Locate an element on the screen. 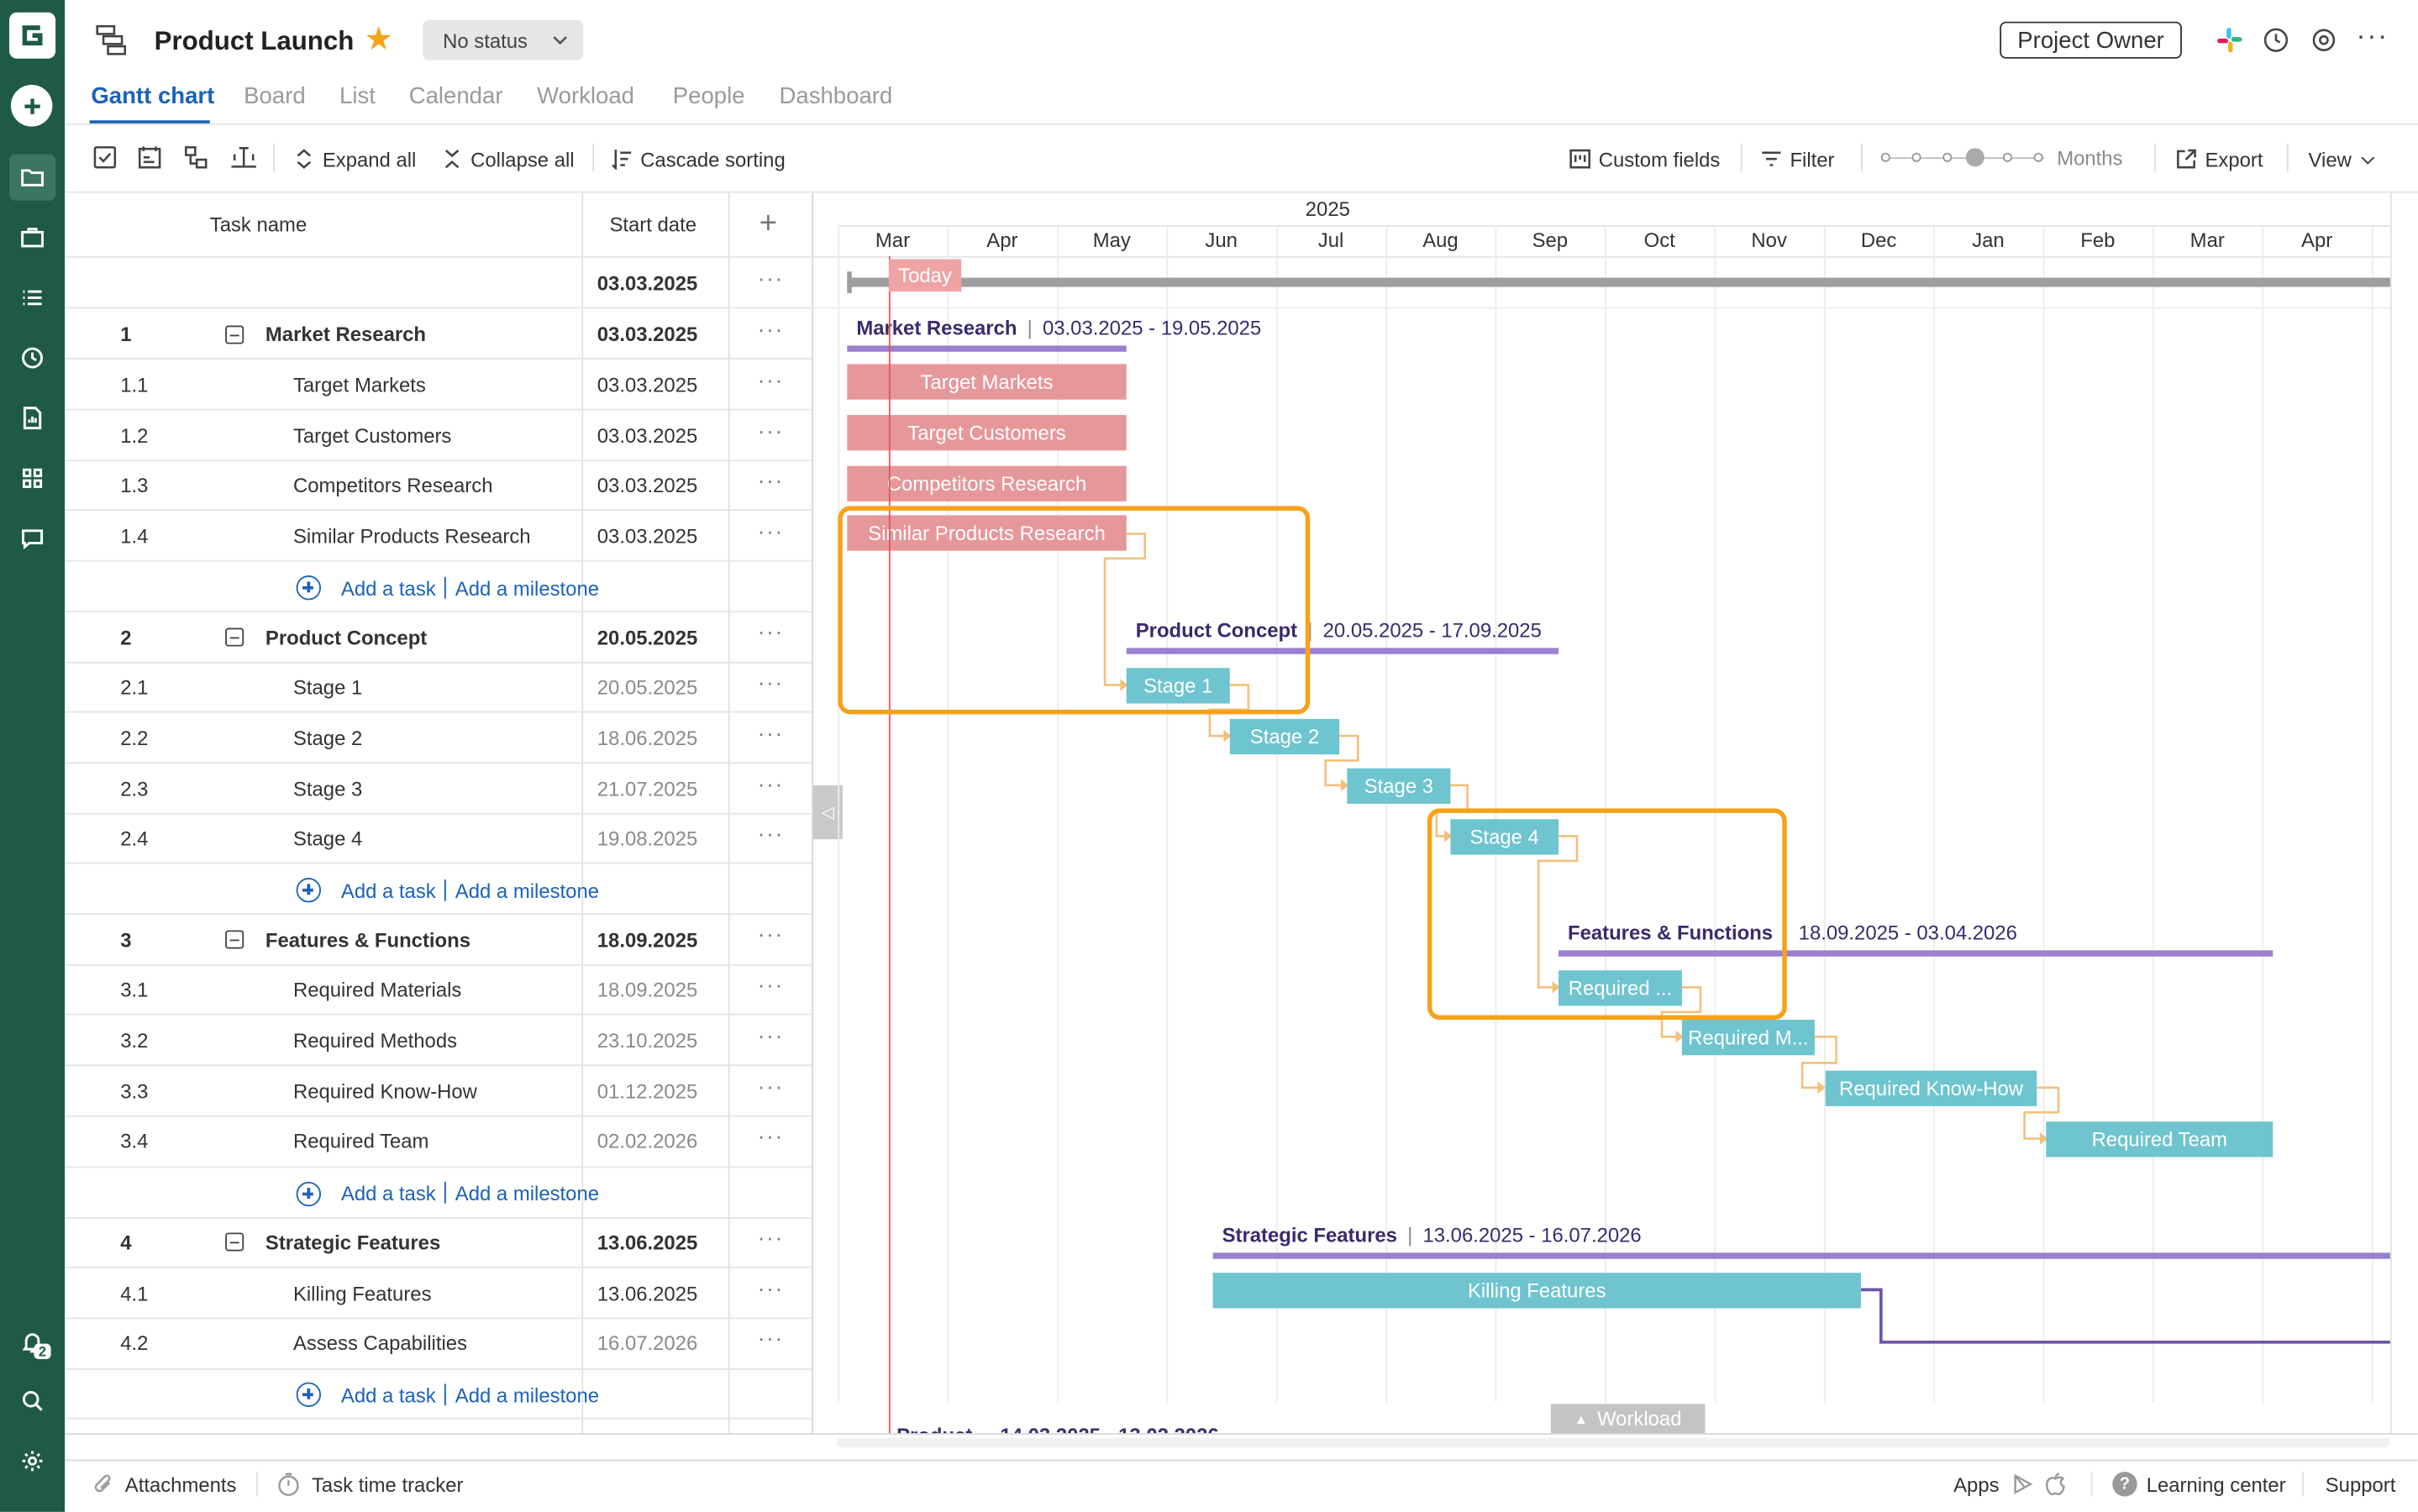  column-header-start-date: Start date is located at coordinates (652, 224).